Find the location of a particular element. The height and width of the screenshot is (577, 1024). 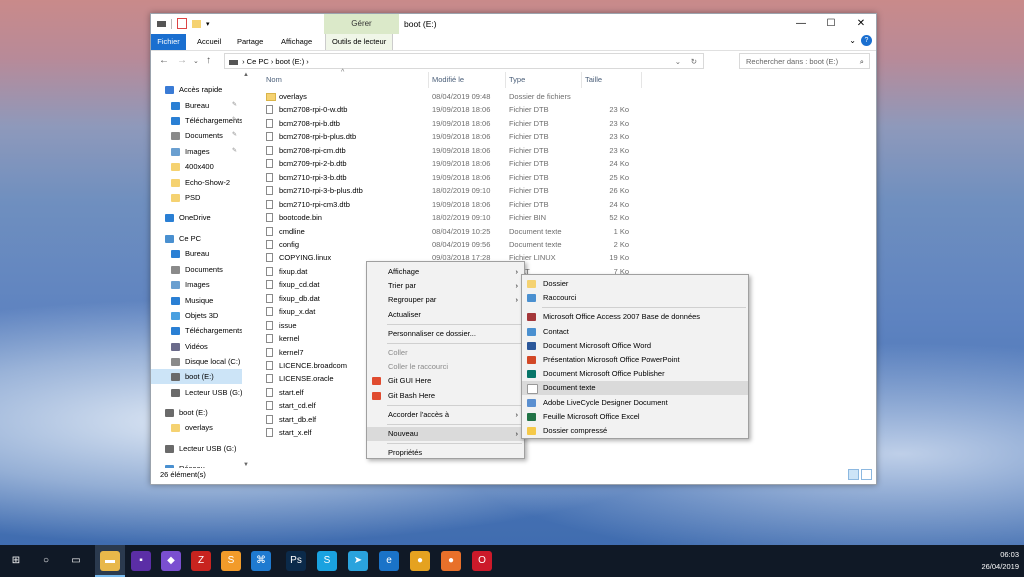

sidebar-item: Ce PC is located at coordinates (196, 238).